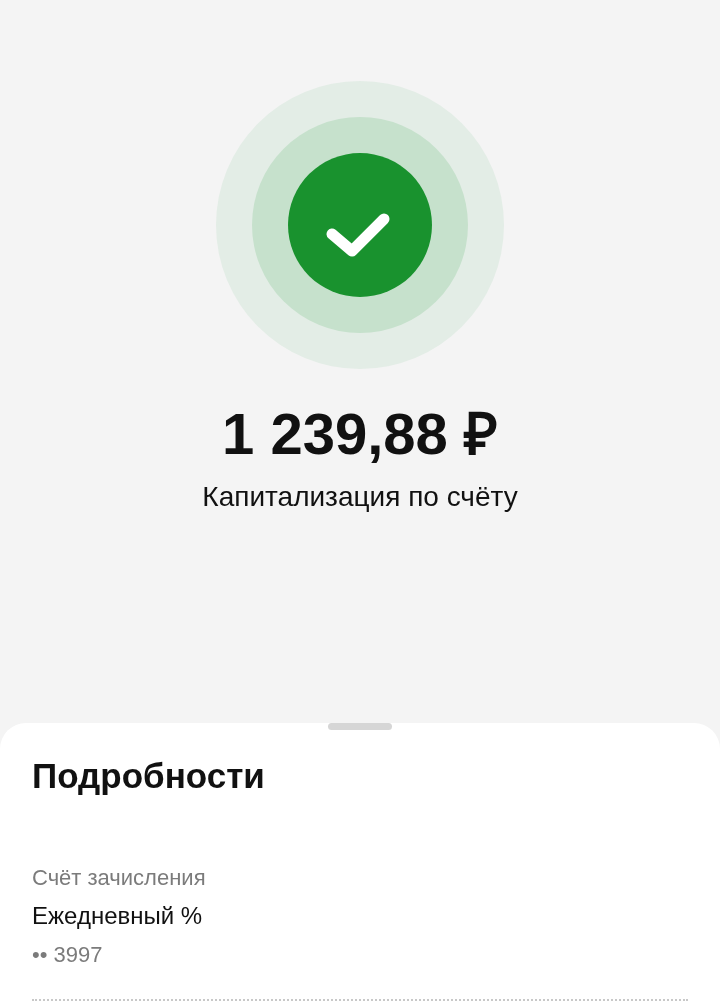 The image size is (720, 1008). I want to click on drag-handle, so click(360, 726).